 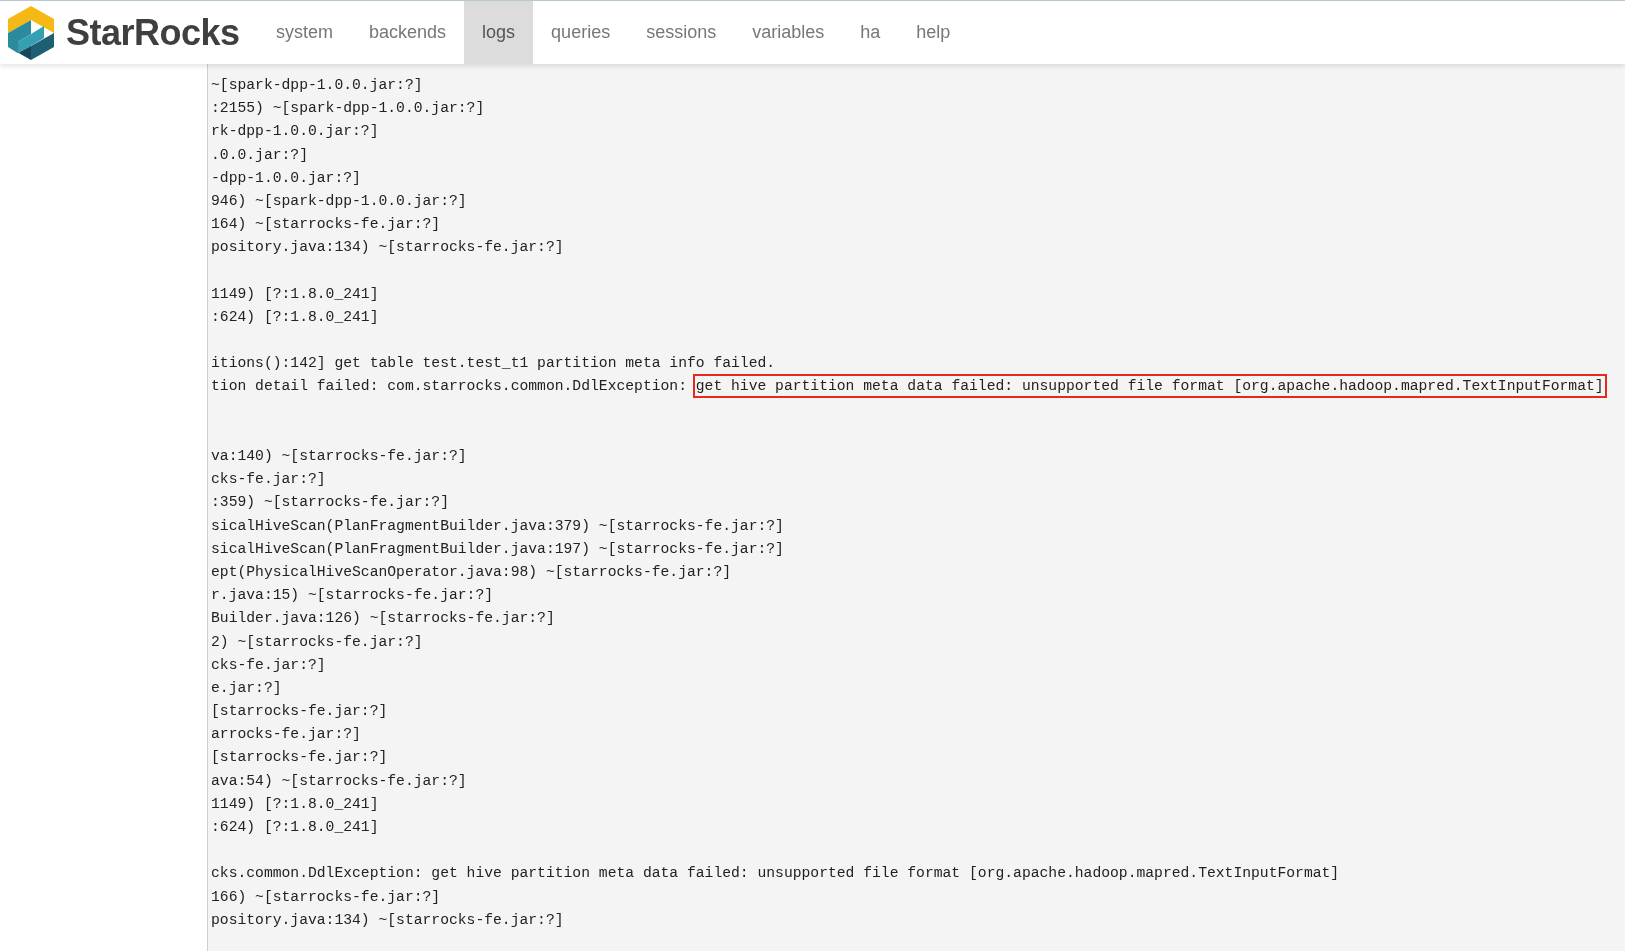 I want to click on nav-tab: sessions, so click(x=681, y=32).